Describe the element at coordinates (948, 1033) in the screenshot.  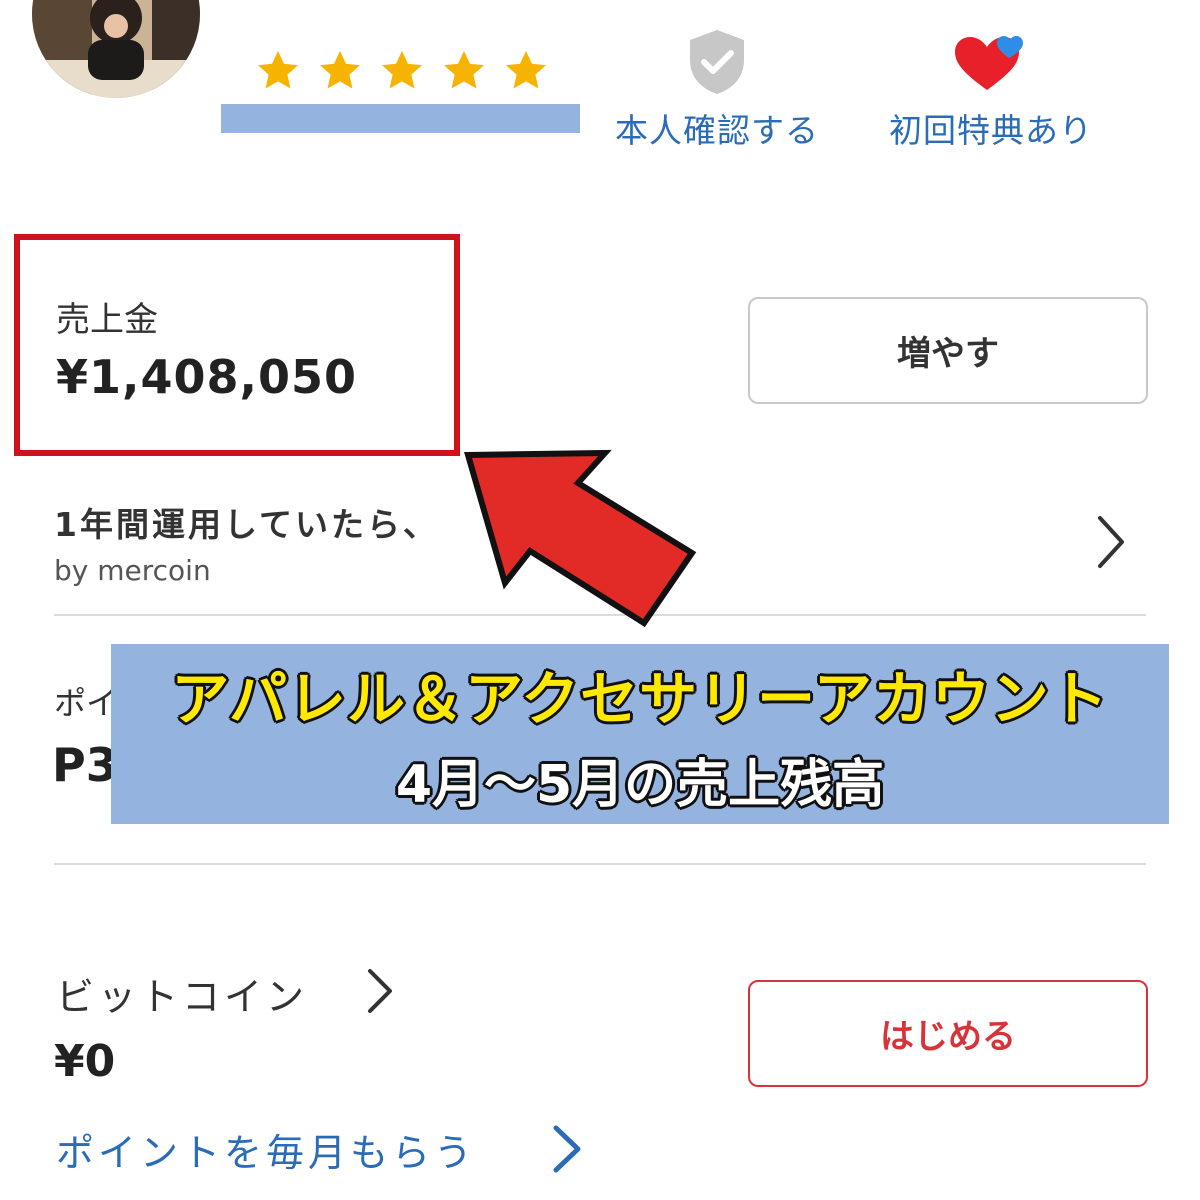
I see `start-bitcoin-button: はじめる` at that location.